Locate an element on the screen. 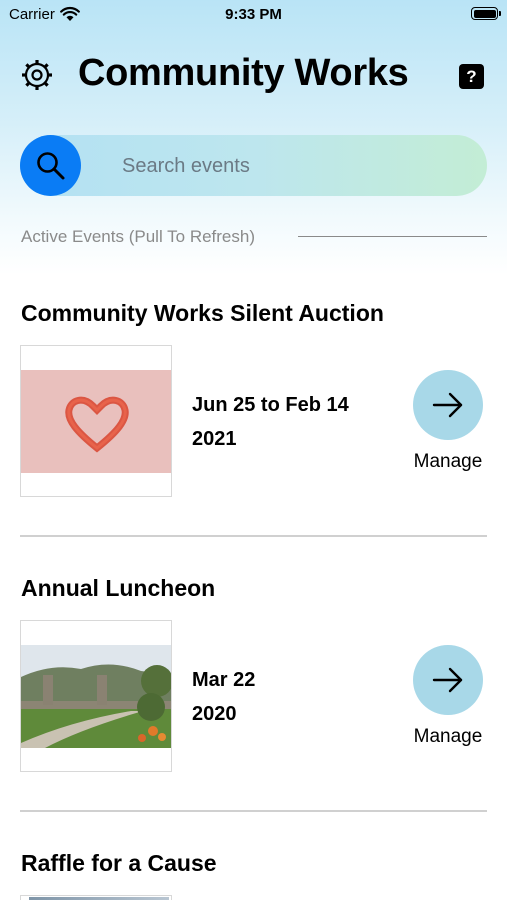  heart-painting-image is located at coordinates (96, 421).